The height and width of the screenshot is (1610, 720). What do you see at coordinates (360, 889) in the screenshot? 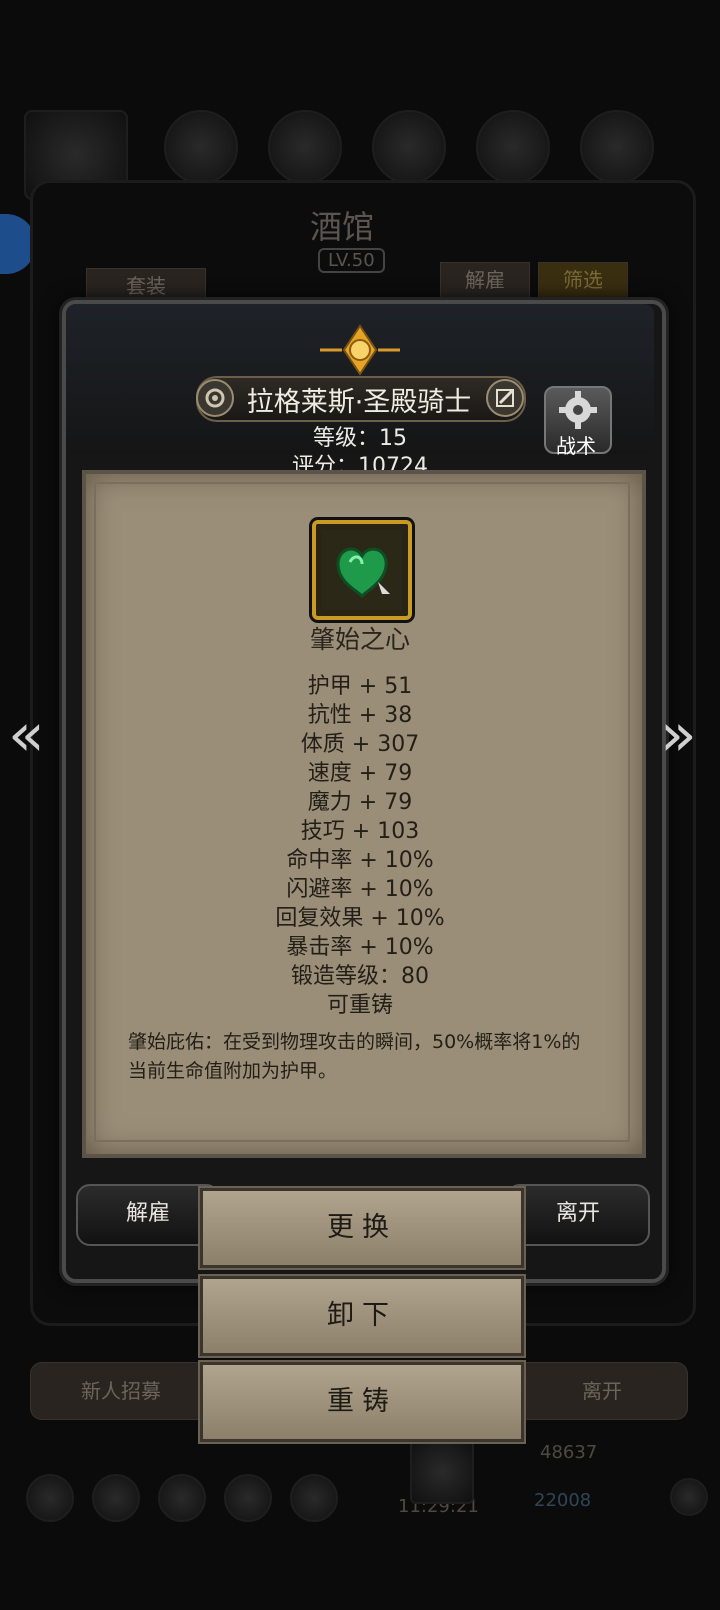
I see `stat-dodge-rate: 闪避率 + 10%` at bounding box center [360, 889].